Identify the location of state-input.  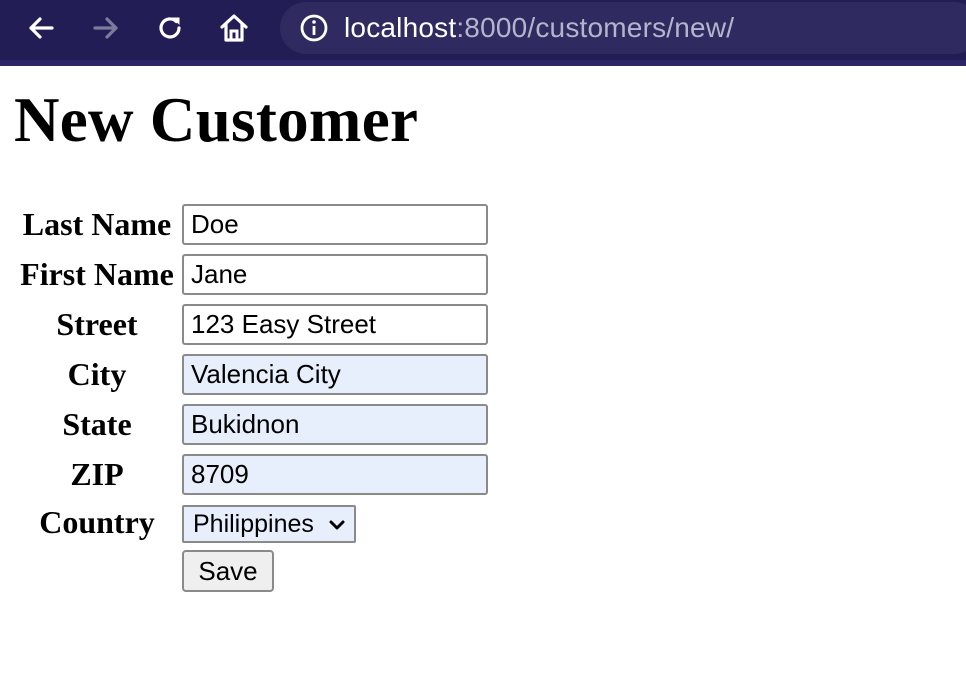
(335, 424).